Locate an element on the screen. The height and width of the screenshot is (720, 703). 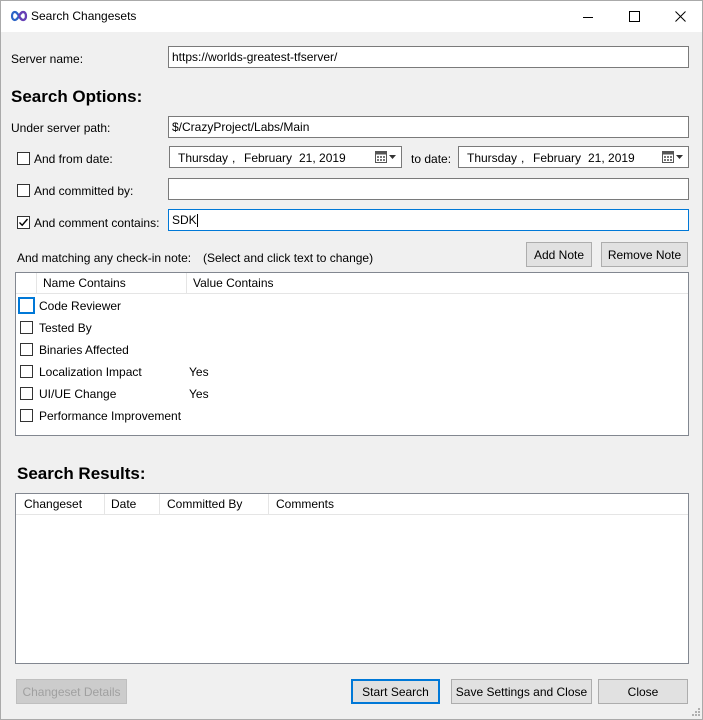
to-date-day-year: 21, 2019 is located at coordinates (611, 158).